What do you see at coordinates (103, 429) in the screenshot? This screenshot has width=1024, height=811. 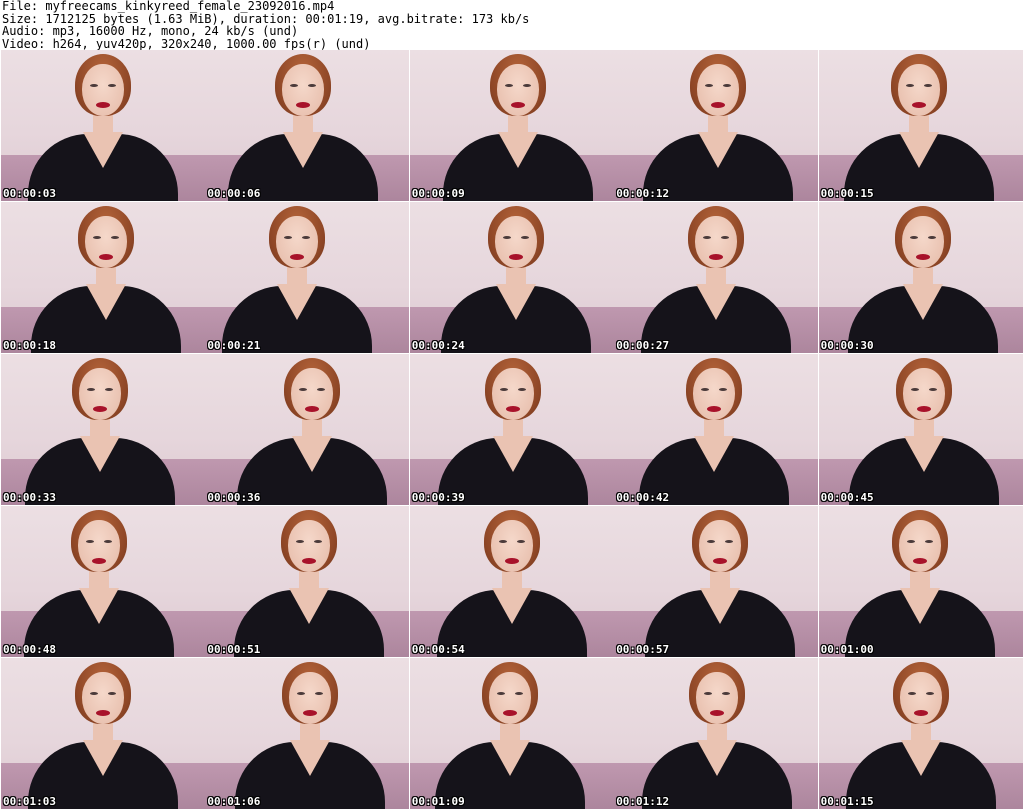 I see `thumbnail: 00:00:33` at bounding box center [103, 429].